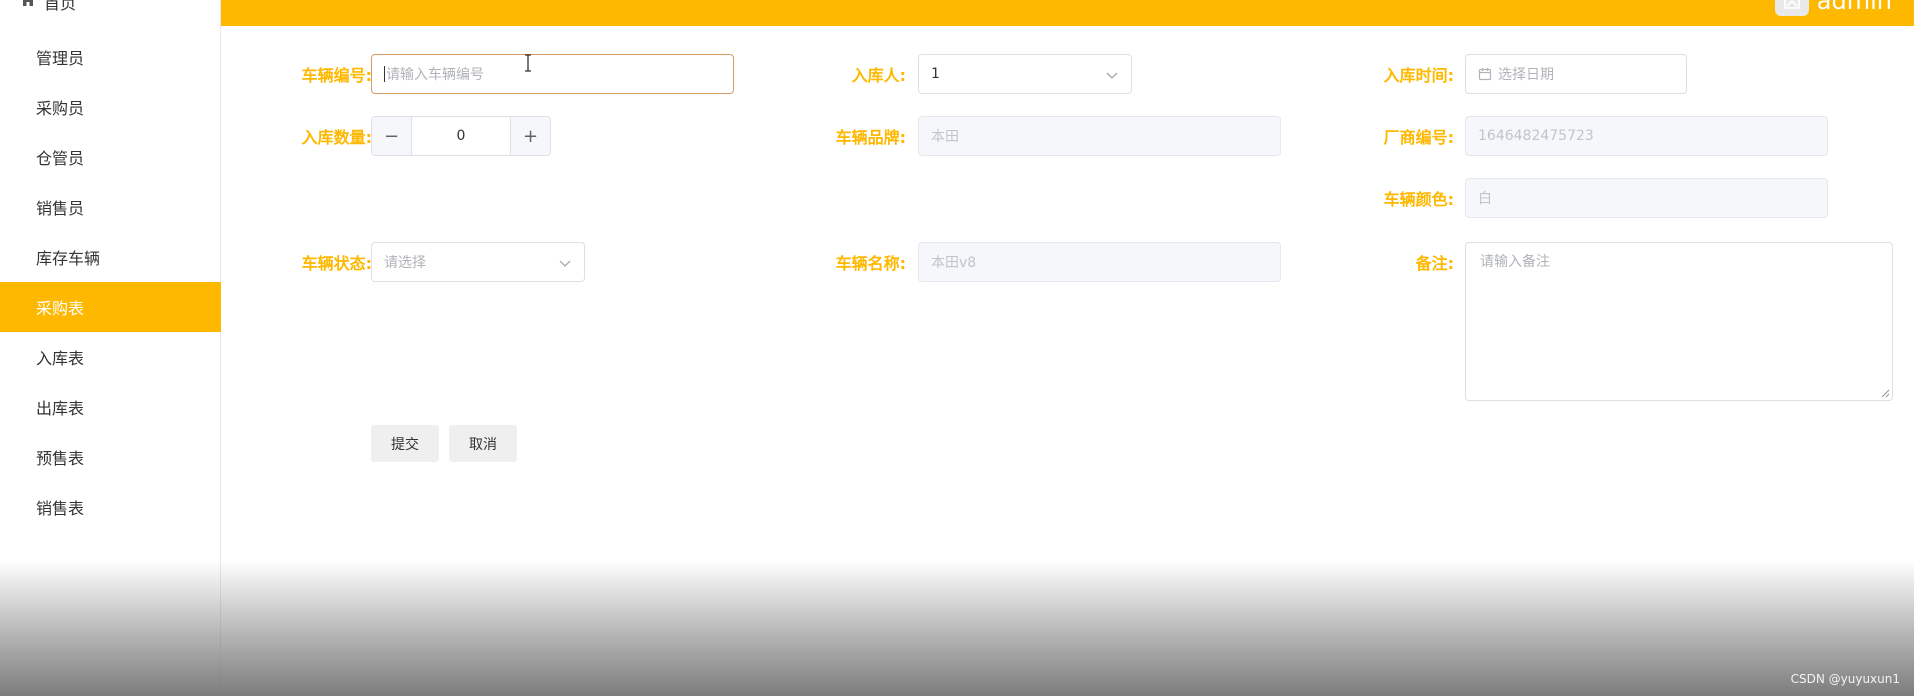 This screenshot has height=696, width=1914. Describe the element at coordinates (1791, 4) in the screenshot. I see `user-icon` at that location.